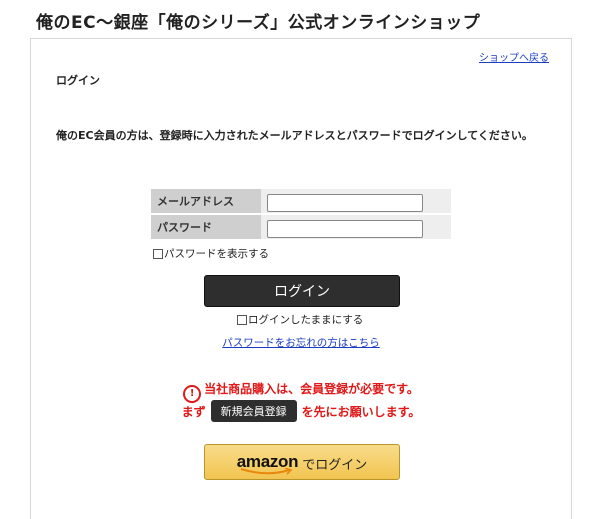  I want to click on amazon-login-button: amazon でログイン, so click(302, 462).